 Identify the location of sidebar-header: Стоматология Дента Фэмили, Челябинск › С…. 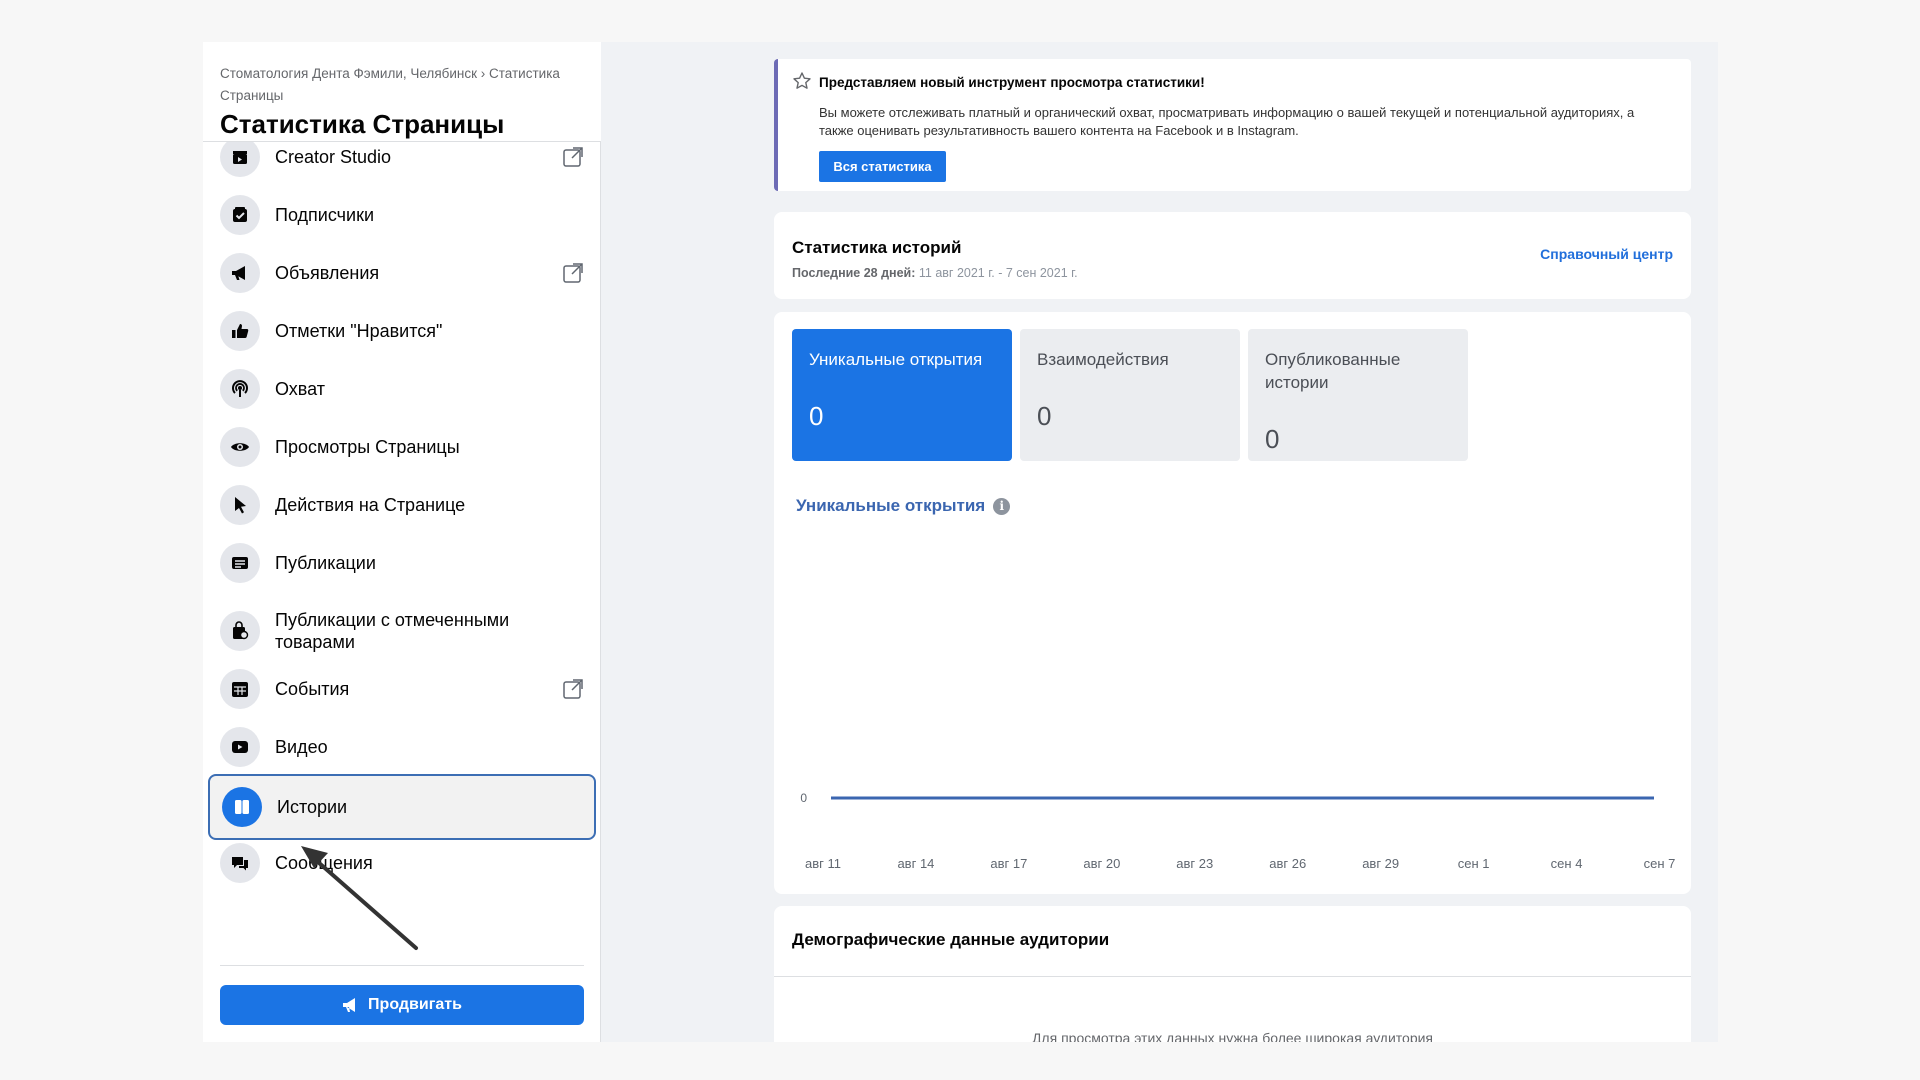
(402, 92).